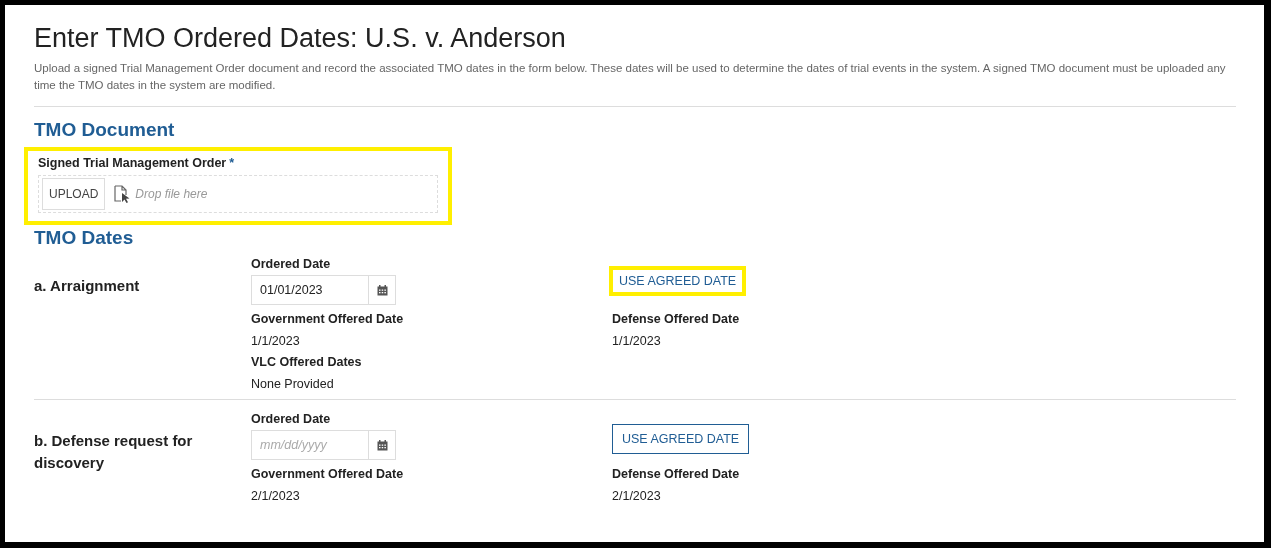  Describe the element at coordinates (293, 384) in the screenshot. I see `field-value: None Provided` at that location.